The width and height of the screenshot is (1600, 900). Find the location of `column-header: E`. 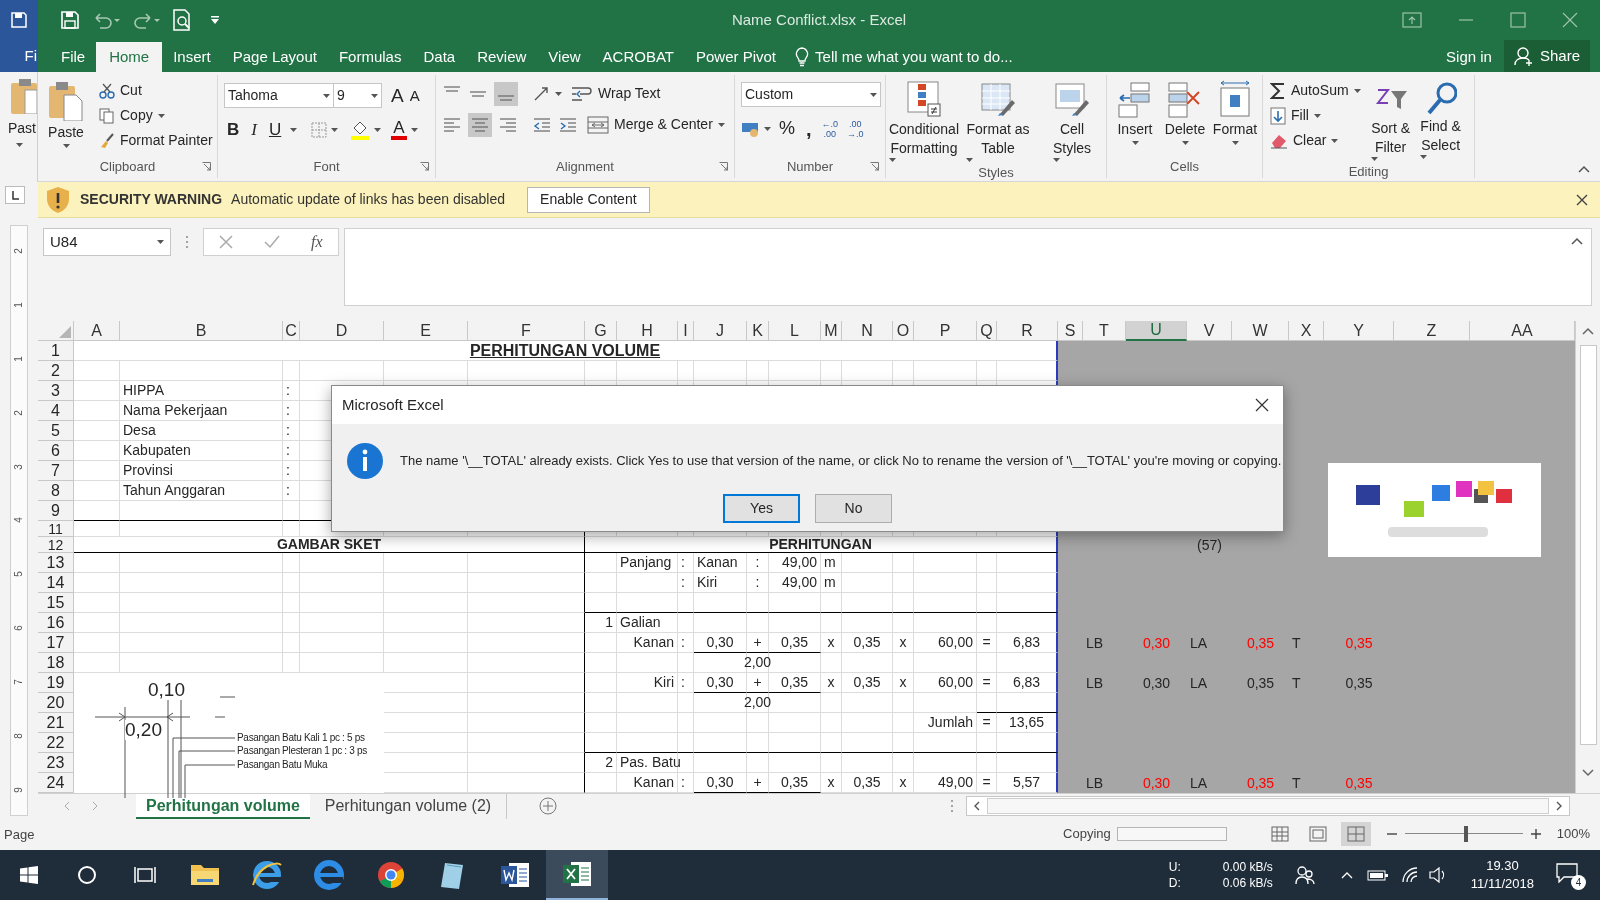

column-header: E is located at coordinates (426, 331).